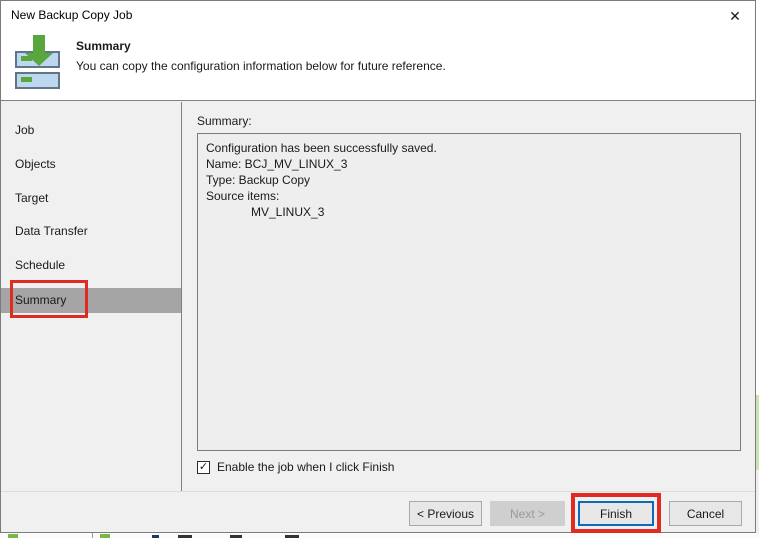 Image resolution: width=759 pixels, height=538 pixels. What do you see at coordinates (277, 164) in the screenshot?
I see `summary-line: Name: BCJ_MV_LINUX_3` at bounding box center [277, 164].